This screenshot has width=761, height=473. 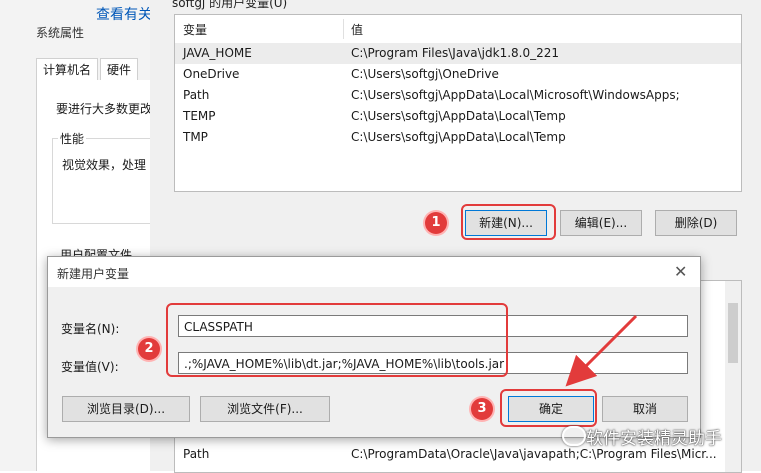 I want to click on wechat-logo-icon, so click(x=574, y=436).